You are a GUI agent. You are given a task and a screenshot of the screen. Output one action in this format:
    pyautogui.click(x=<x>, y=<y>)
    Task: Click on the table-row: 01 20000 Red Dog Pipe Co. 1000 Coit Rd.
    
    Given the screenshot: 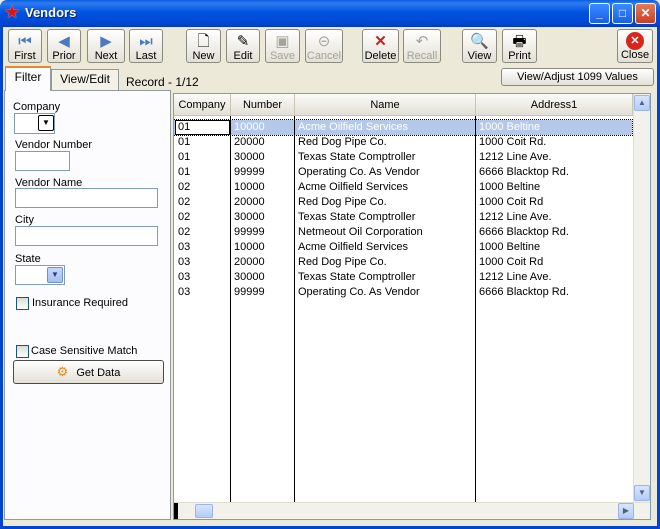 What is the action you would take?
    pyautogui.click(x=403, y=142)
    